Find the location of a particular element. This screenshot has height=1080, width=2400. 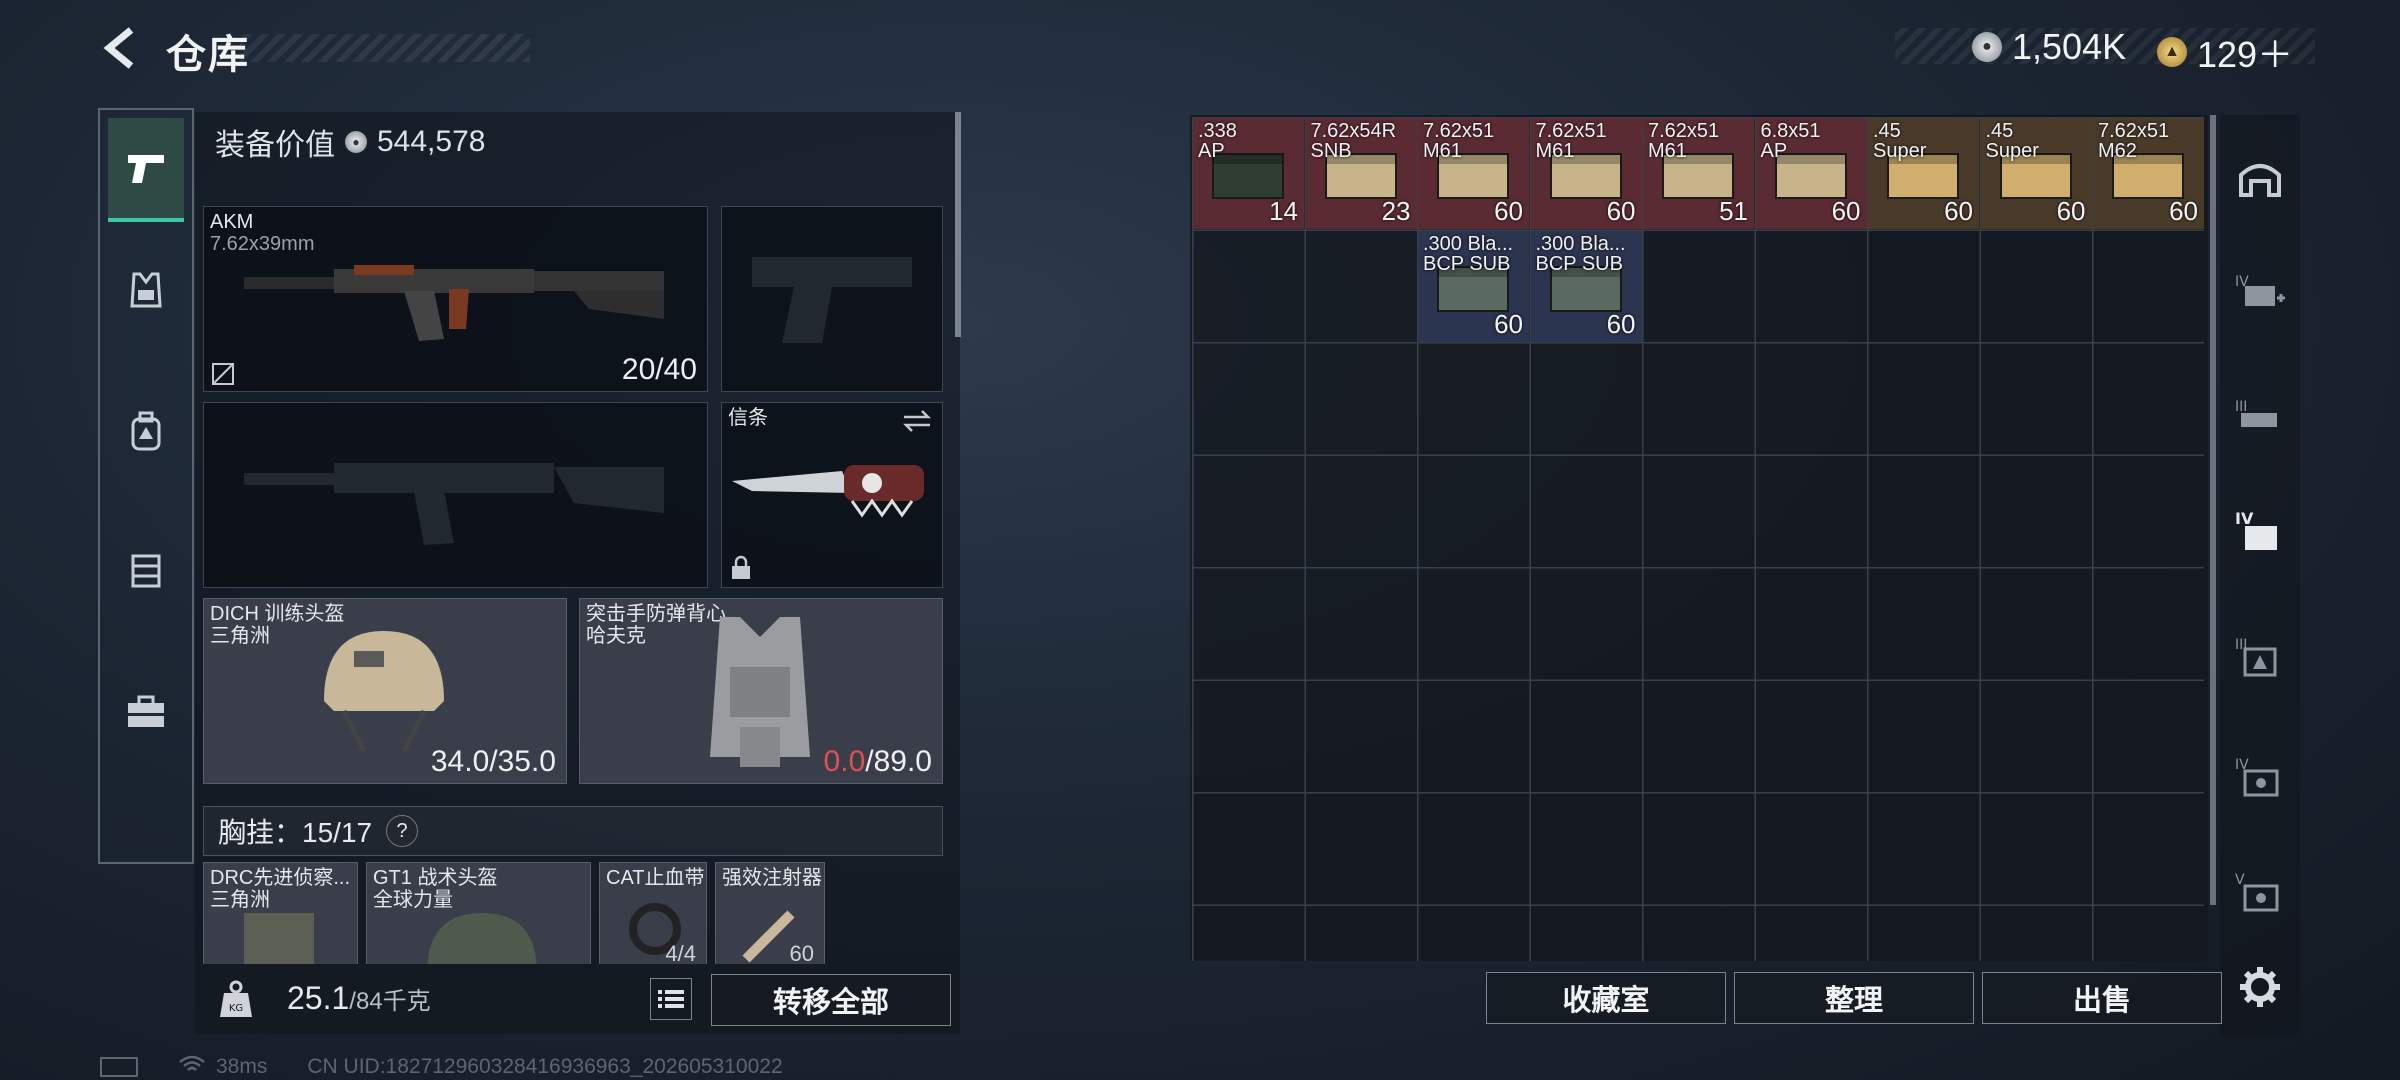

rail-backpack is located at coordinates (146, 432).